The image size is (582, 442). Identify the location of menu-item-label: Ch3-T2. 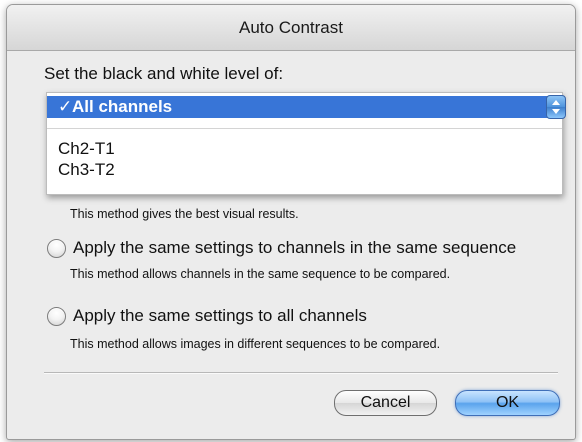
(86, 169).